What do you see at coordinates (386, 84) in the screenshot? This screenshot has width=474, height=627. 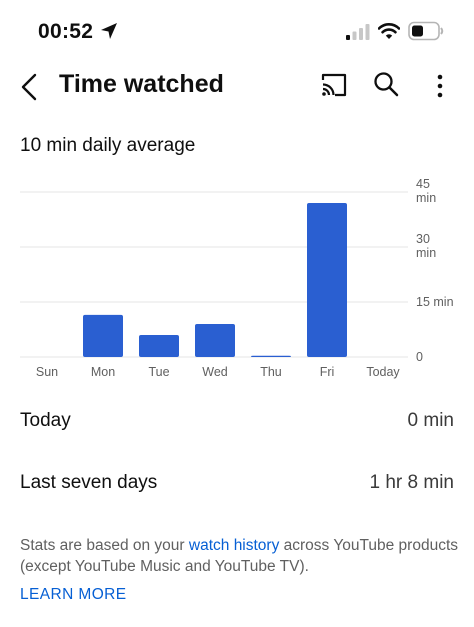 I see `search-icon` at bounding box center [386, 84].